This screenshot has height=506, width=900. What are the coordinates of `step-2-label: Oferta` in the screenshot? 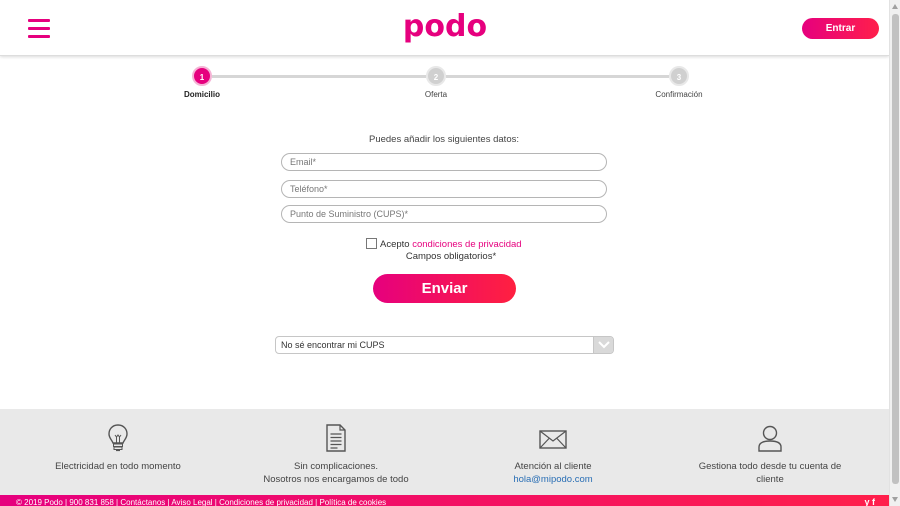 It's located at (436, 94).